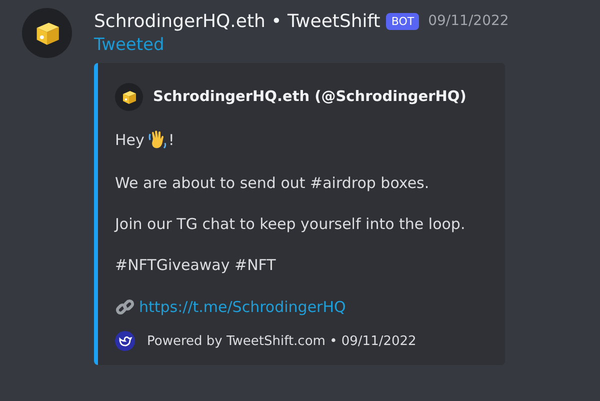 This screenshot has width=600, height=401. What do you see at coordinates (290, 224) in the screenshot?
I see `tweet-text: Join our TG chat to keep yourself into the loop.` at bounding box center [290, 224].